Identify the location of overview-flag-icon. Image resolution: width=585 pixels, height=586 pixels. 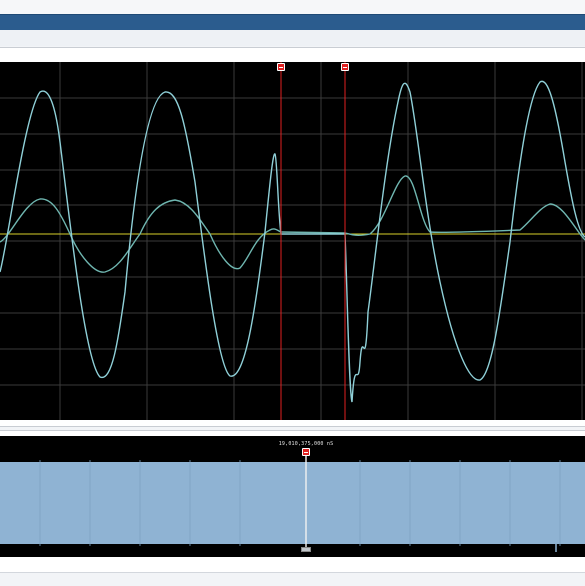
(306, 452).